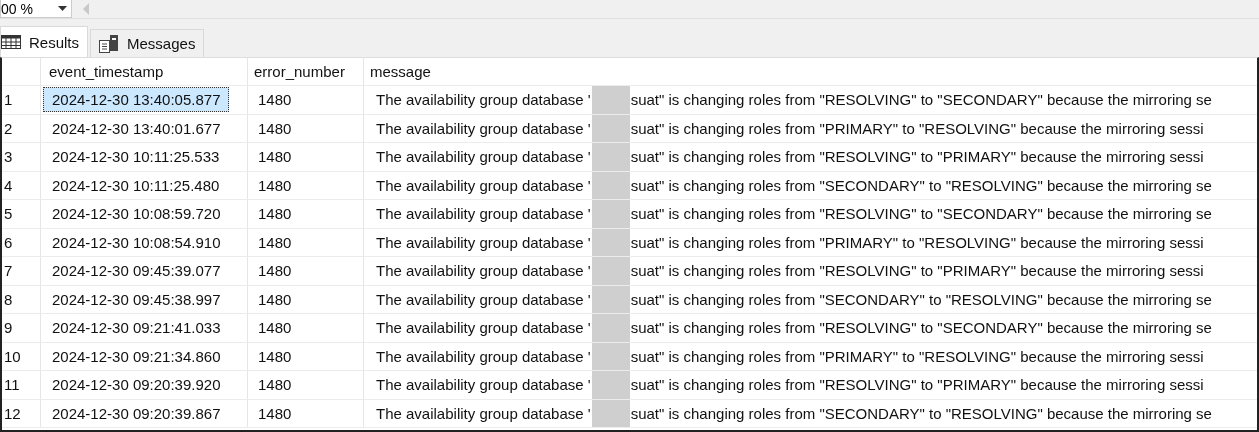 The height and width of the screenshot is (432, 1259). Describe the element at coordinates (11, 42) in the screenshot. I see `grid-icon` at that location.